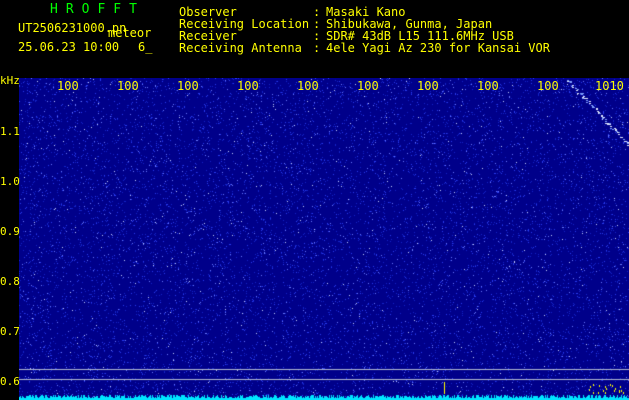 The height and width of the screenshot is (400, 629). I want to click on y-unit-label: kHz, so click(10, 80).